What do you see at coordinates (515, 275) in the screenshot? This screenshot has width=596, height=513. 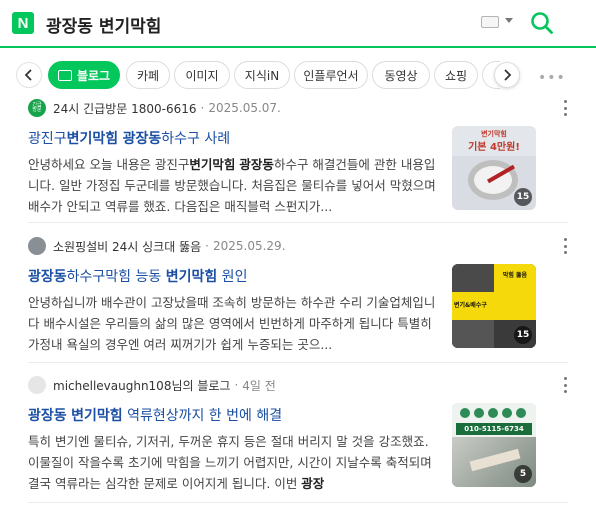 I see `thumb-caption: 막힘 뚫음` at bounding box center [515, 275].